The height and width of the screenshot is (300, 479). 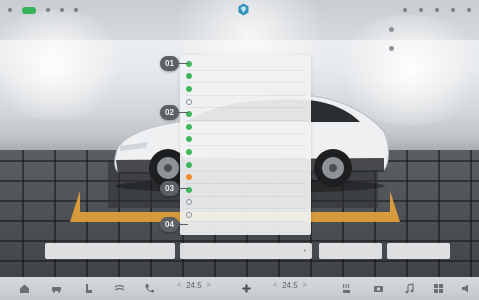 I want to click on apps-grid-icon, so click(x=438, y=288).